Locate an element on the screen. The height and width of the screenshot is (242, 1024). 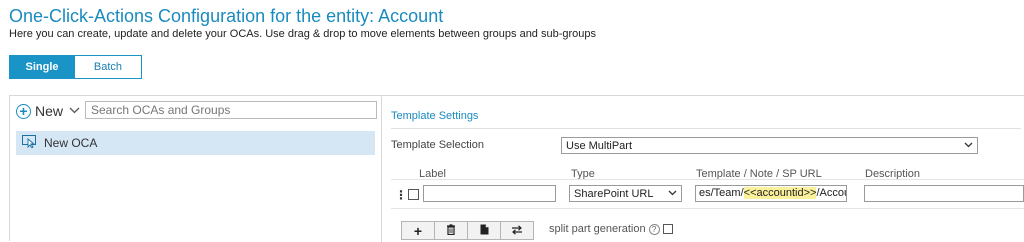
oca-item-label: New OCA is located at coordinates (71, 143).